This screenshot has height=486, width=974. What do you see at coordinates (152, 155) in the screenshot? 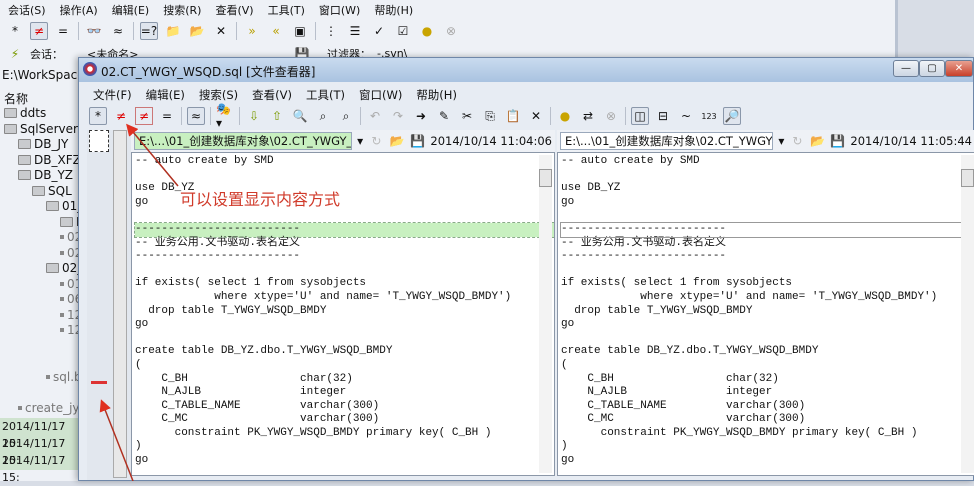
I see `arrow-to-toolbar` at bounding box center [152, 155].